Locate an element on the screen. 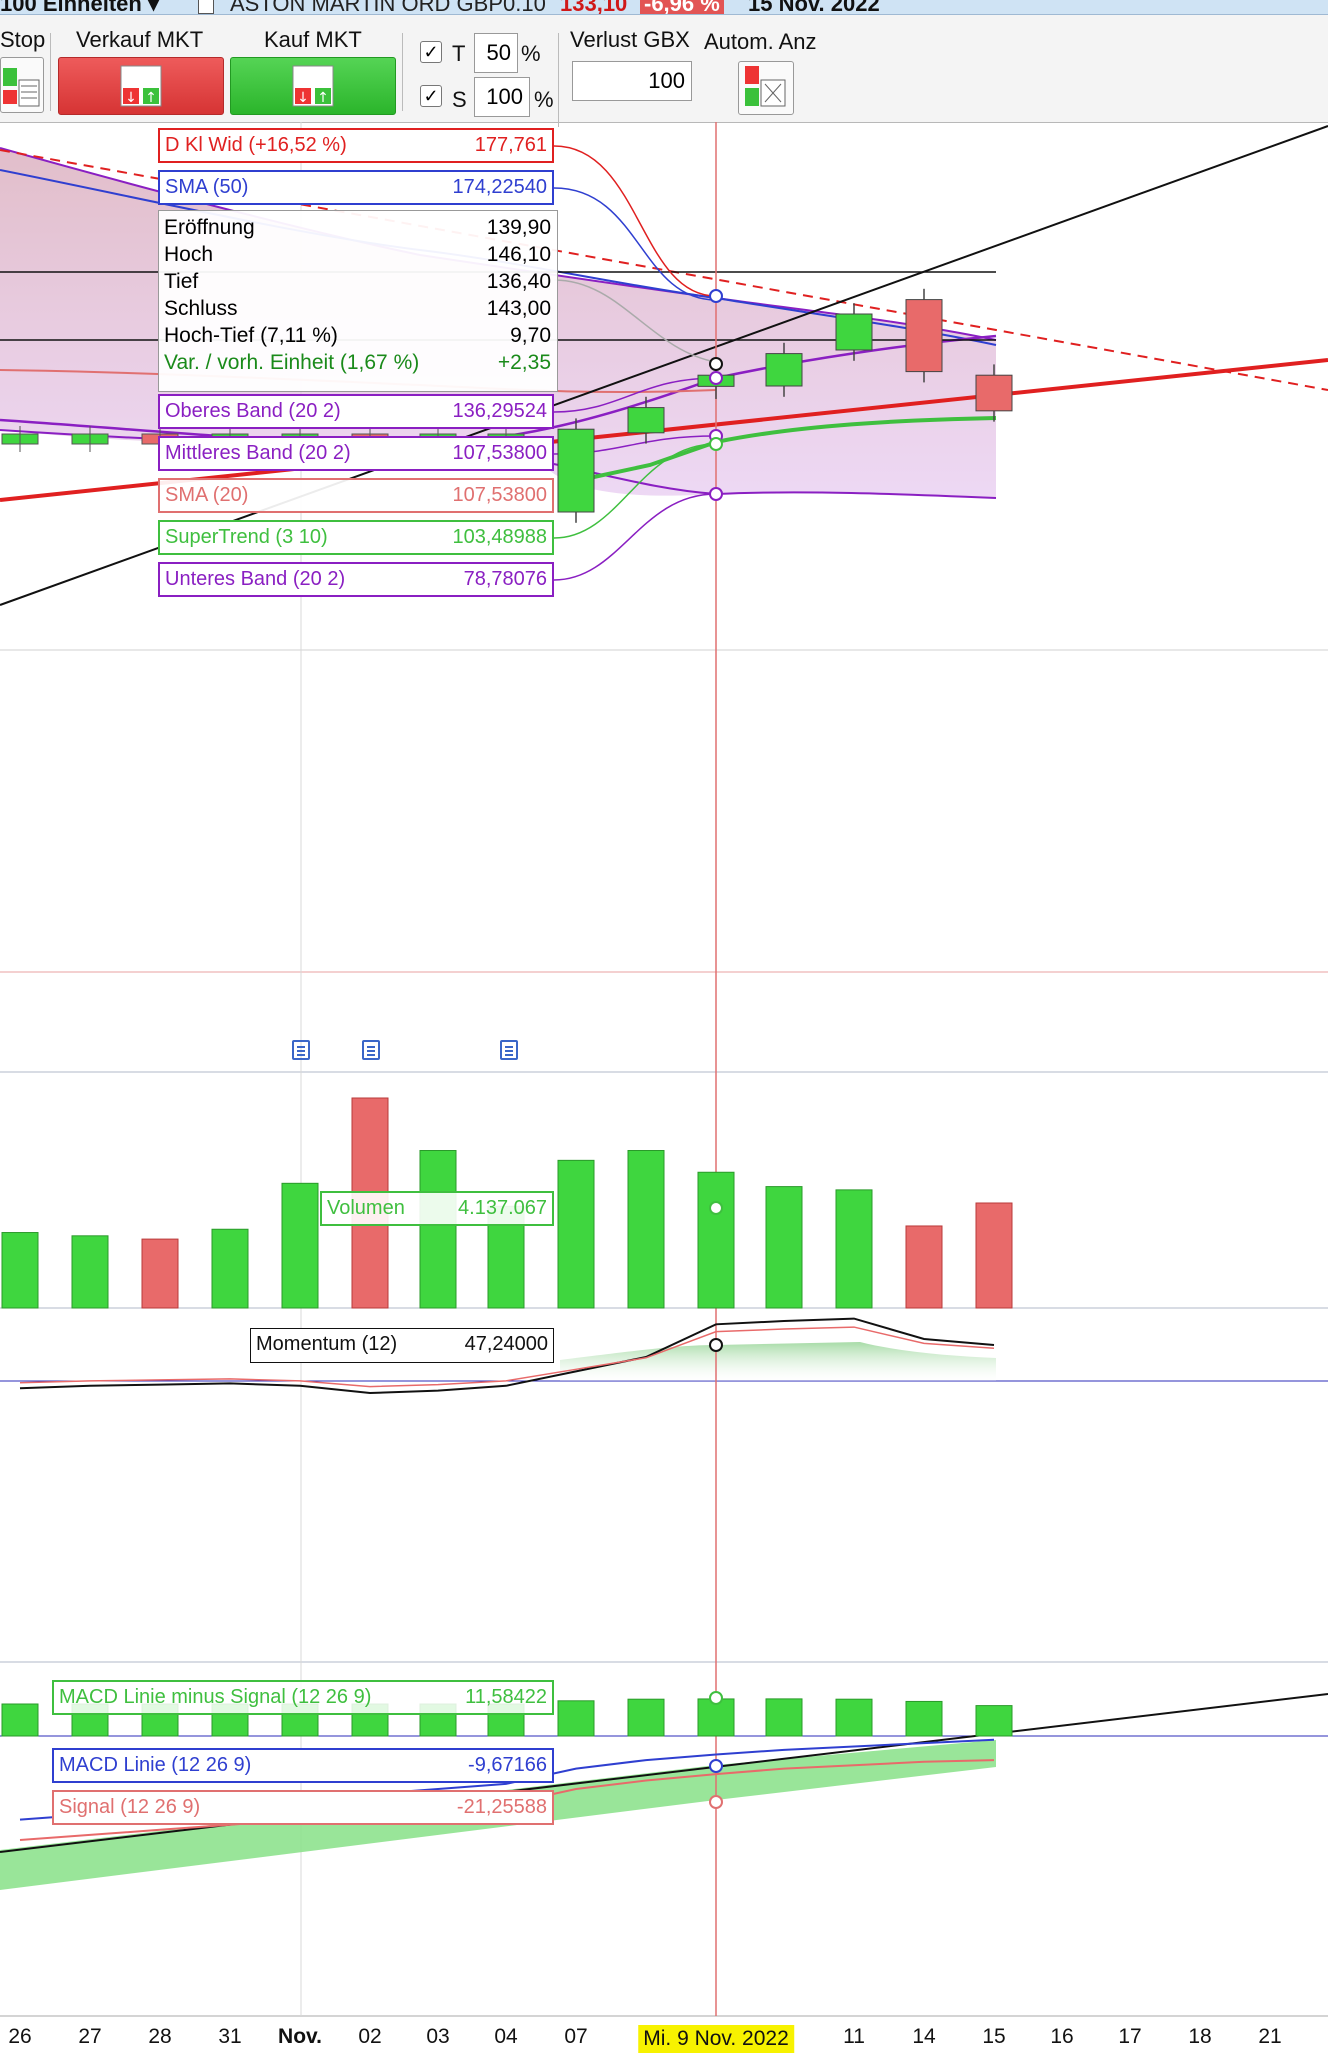 This screenshot has width=1328, height=2060. legend-lower-band: Unteres Band (20 2) 78,78076 is located at coordinates (356, 579).